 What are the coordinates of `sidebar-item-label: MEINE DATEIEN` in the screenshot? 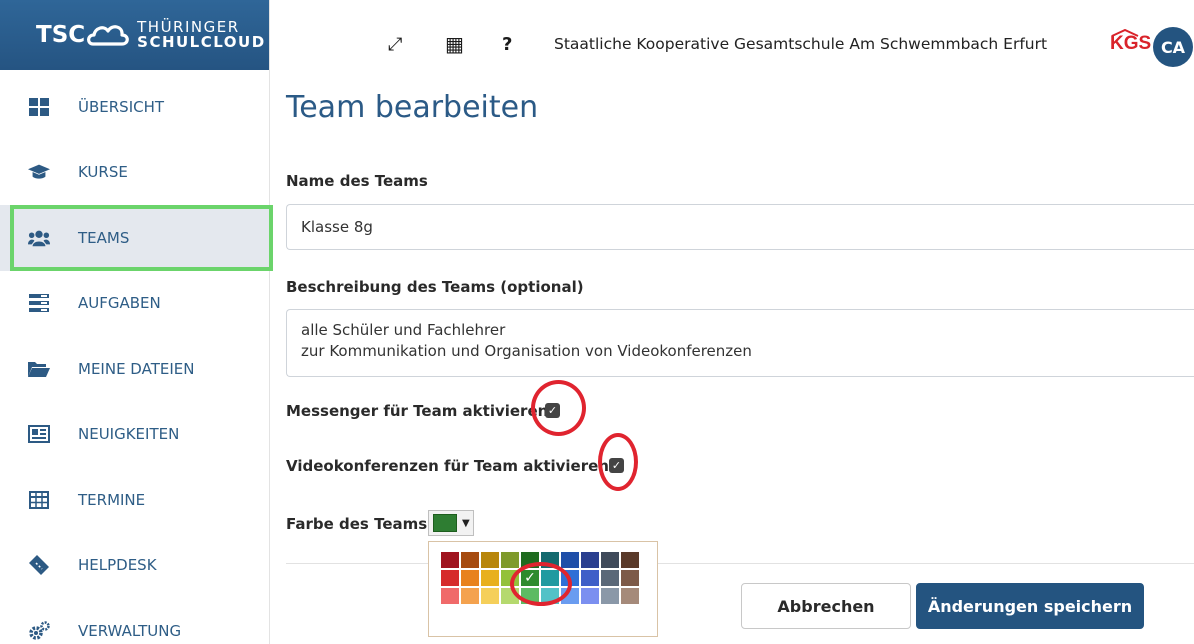 It's located at (136, 368).